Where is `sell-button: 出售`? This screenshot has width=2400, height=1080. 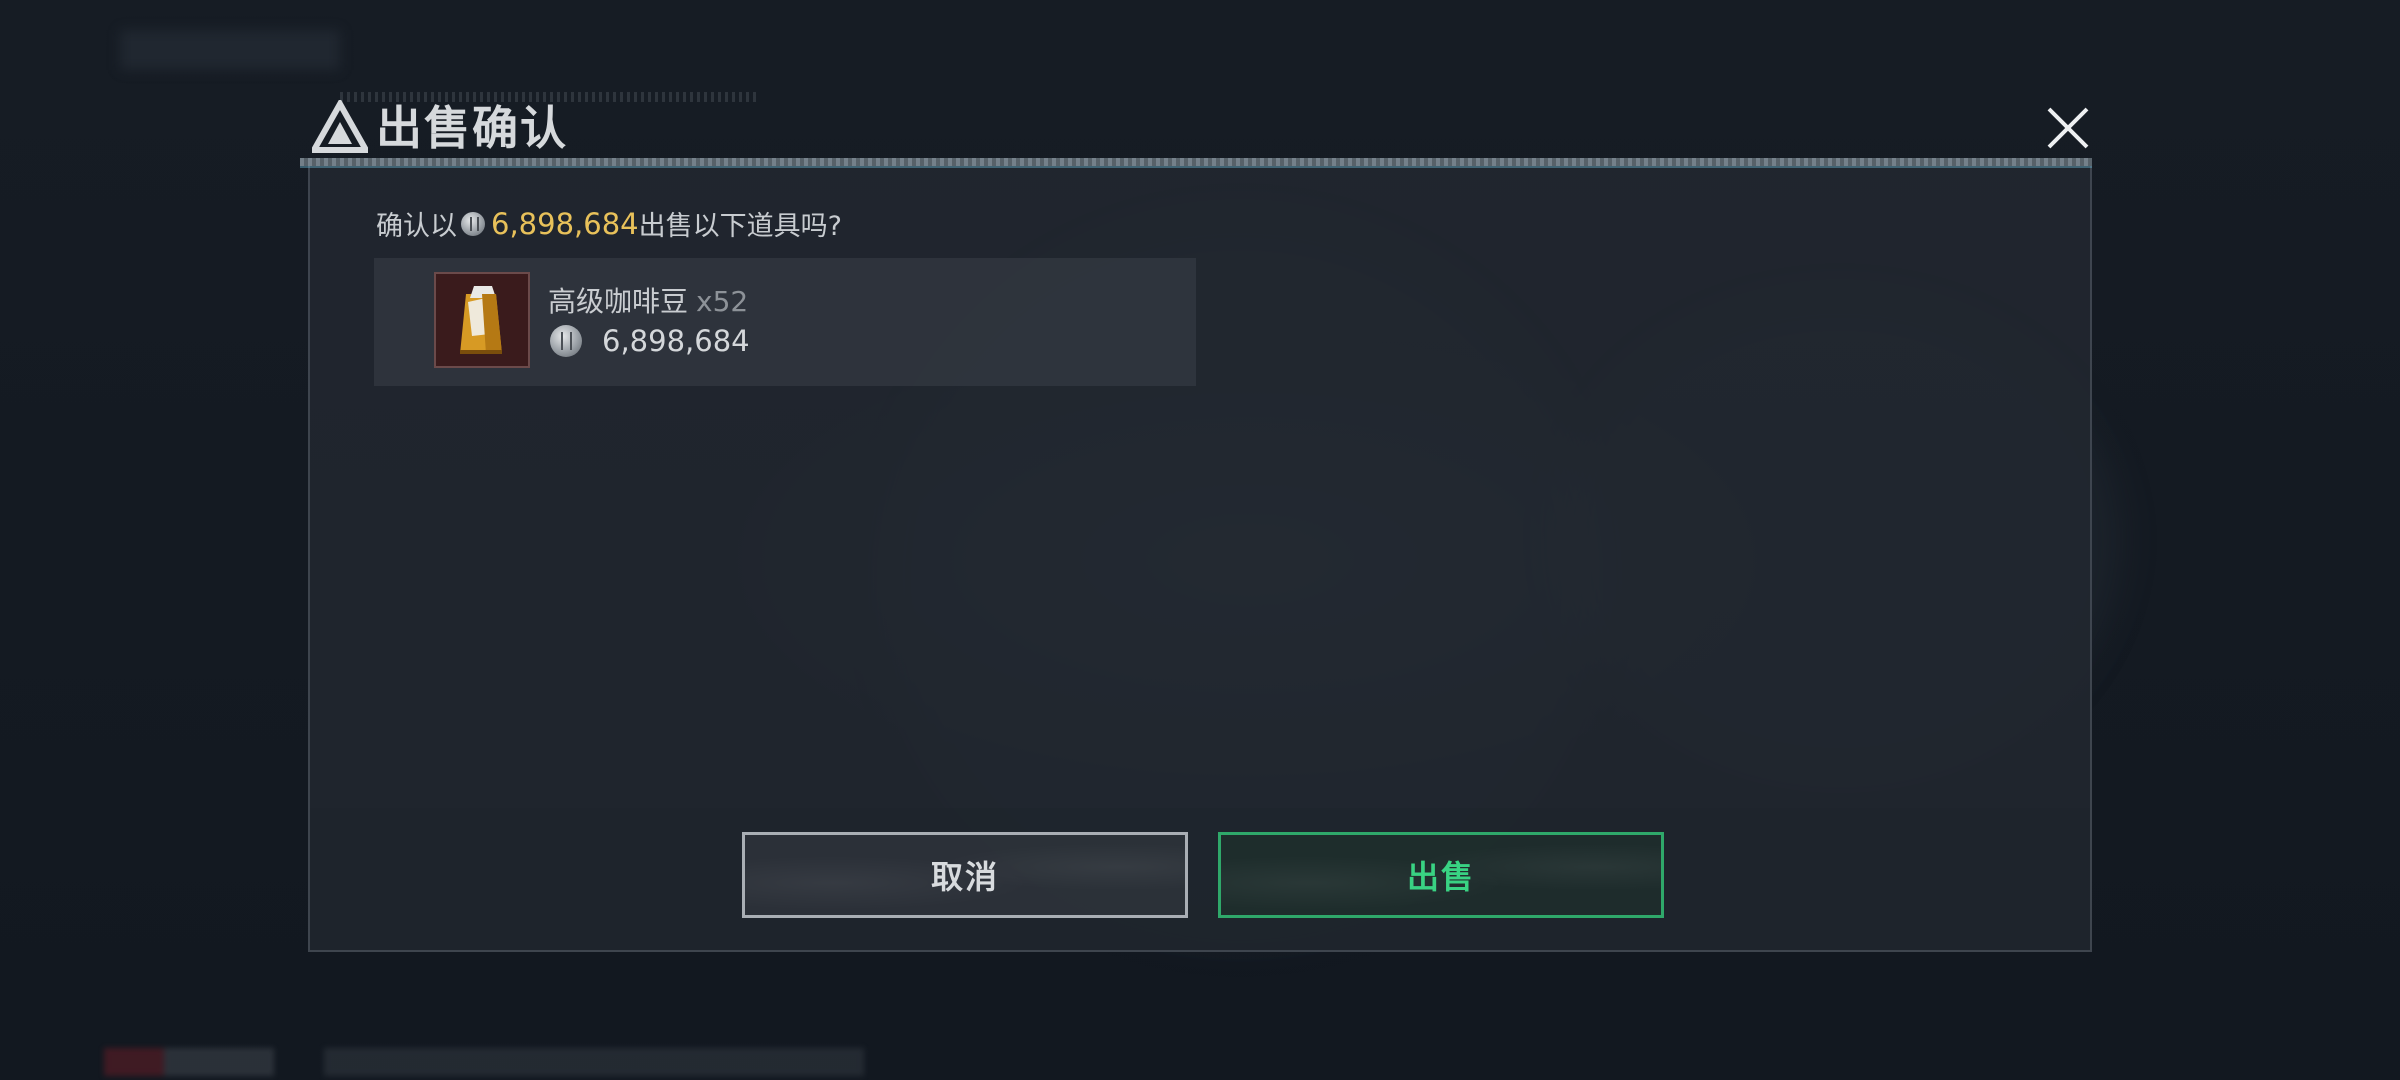 sell-button: 出售 is located at coordinates (1441, 875).